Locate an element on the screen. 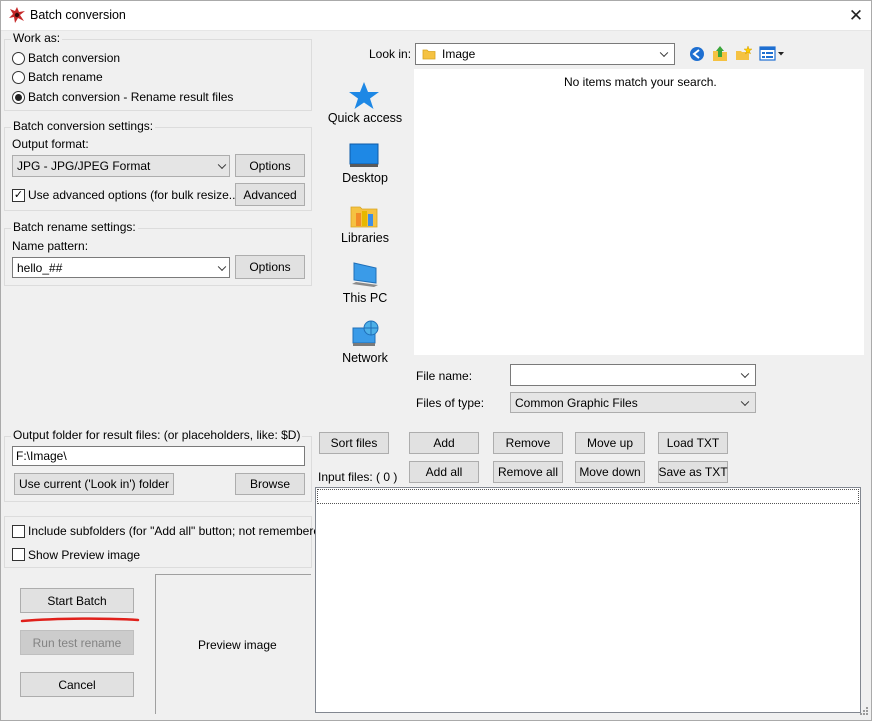  save-as-txt-button: Save as TXT is located at coordinates (693, 472).